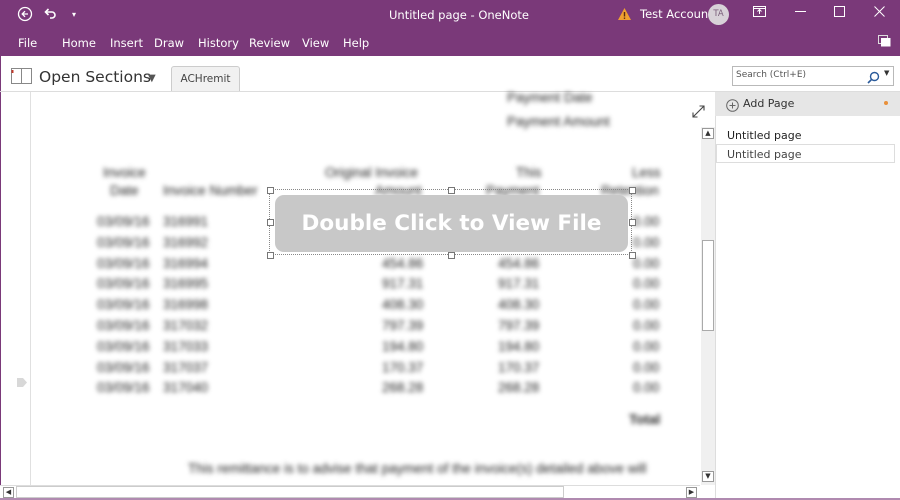 Image resolution: width=900 pixels, height=500 pixels. What do you see at coordinates (768, 103) in the screenshot?
I see `add-page-label: Add Page` at bounding box center [768, 103].